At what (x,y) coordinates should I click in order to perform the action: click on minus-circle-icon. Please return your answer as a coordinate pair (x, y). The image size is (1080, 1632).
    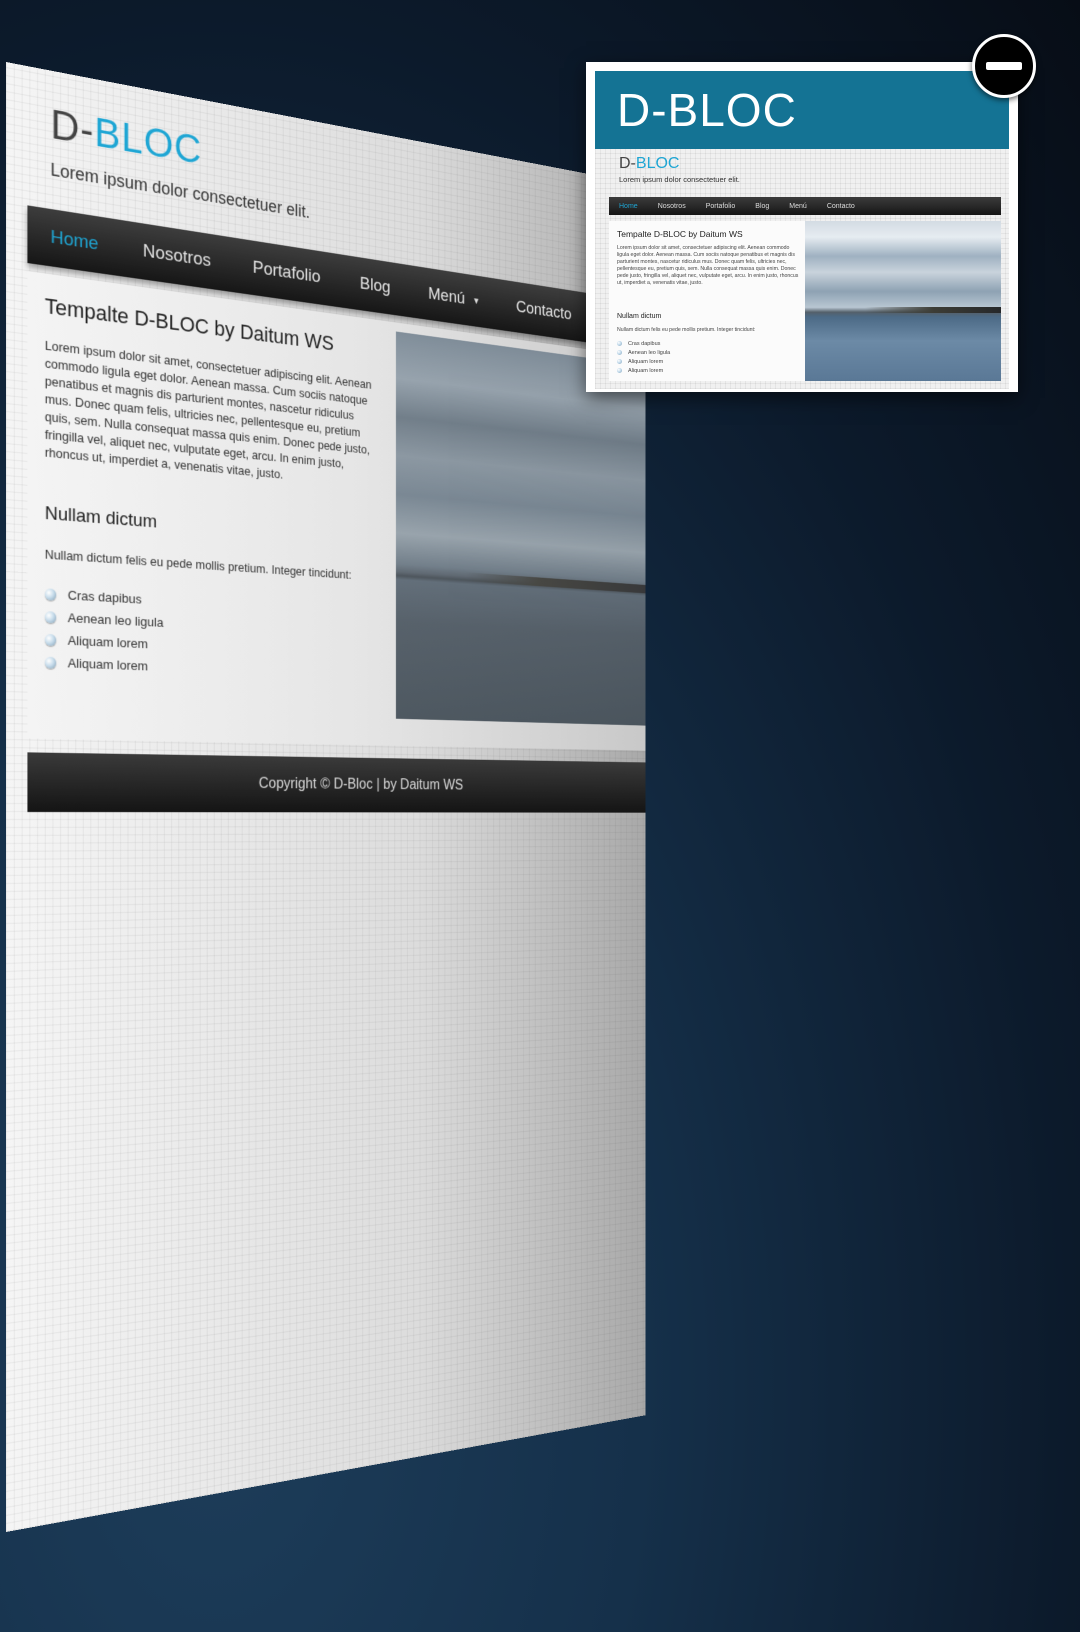
    Looking at the image, I should click on (1004, 66).